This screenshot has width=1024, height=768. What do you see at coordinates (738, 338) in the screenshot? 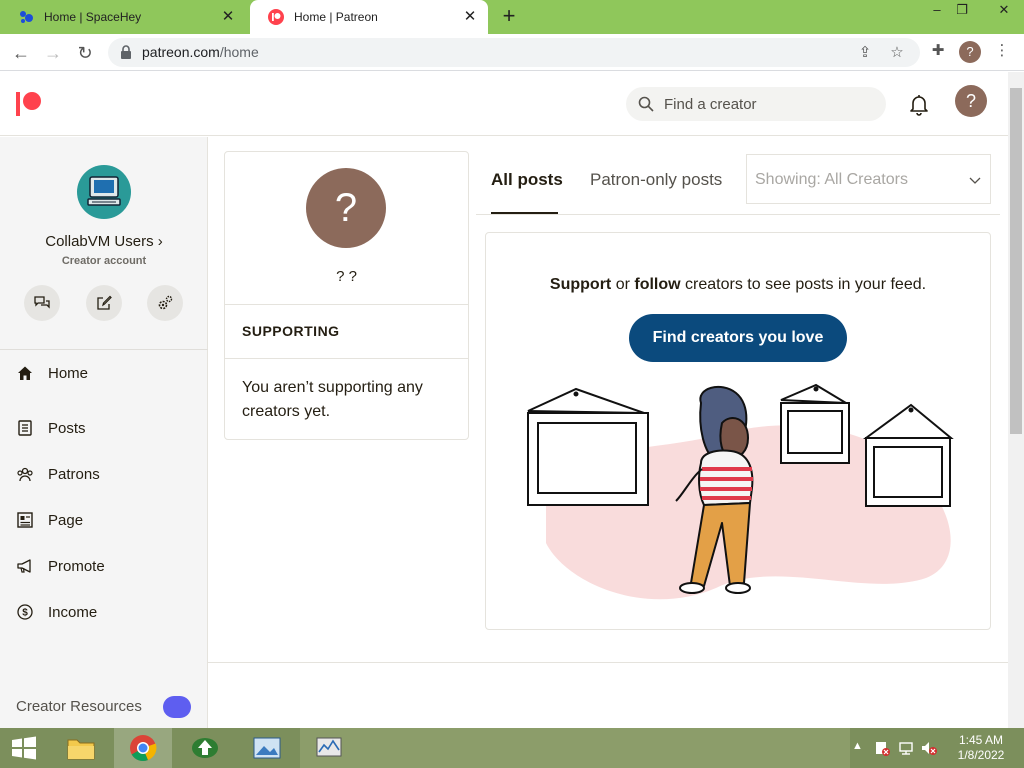
I see `find-creators-button: Find creators you love` at bounding box center [738, 338].